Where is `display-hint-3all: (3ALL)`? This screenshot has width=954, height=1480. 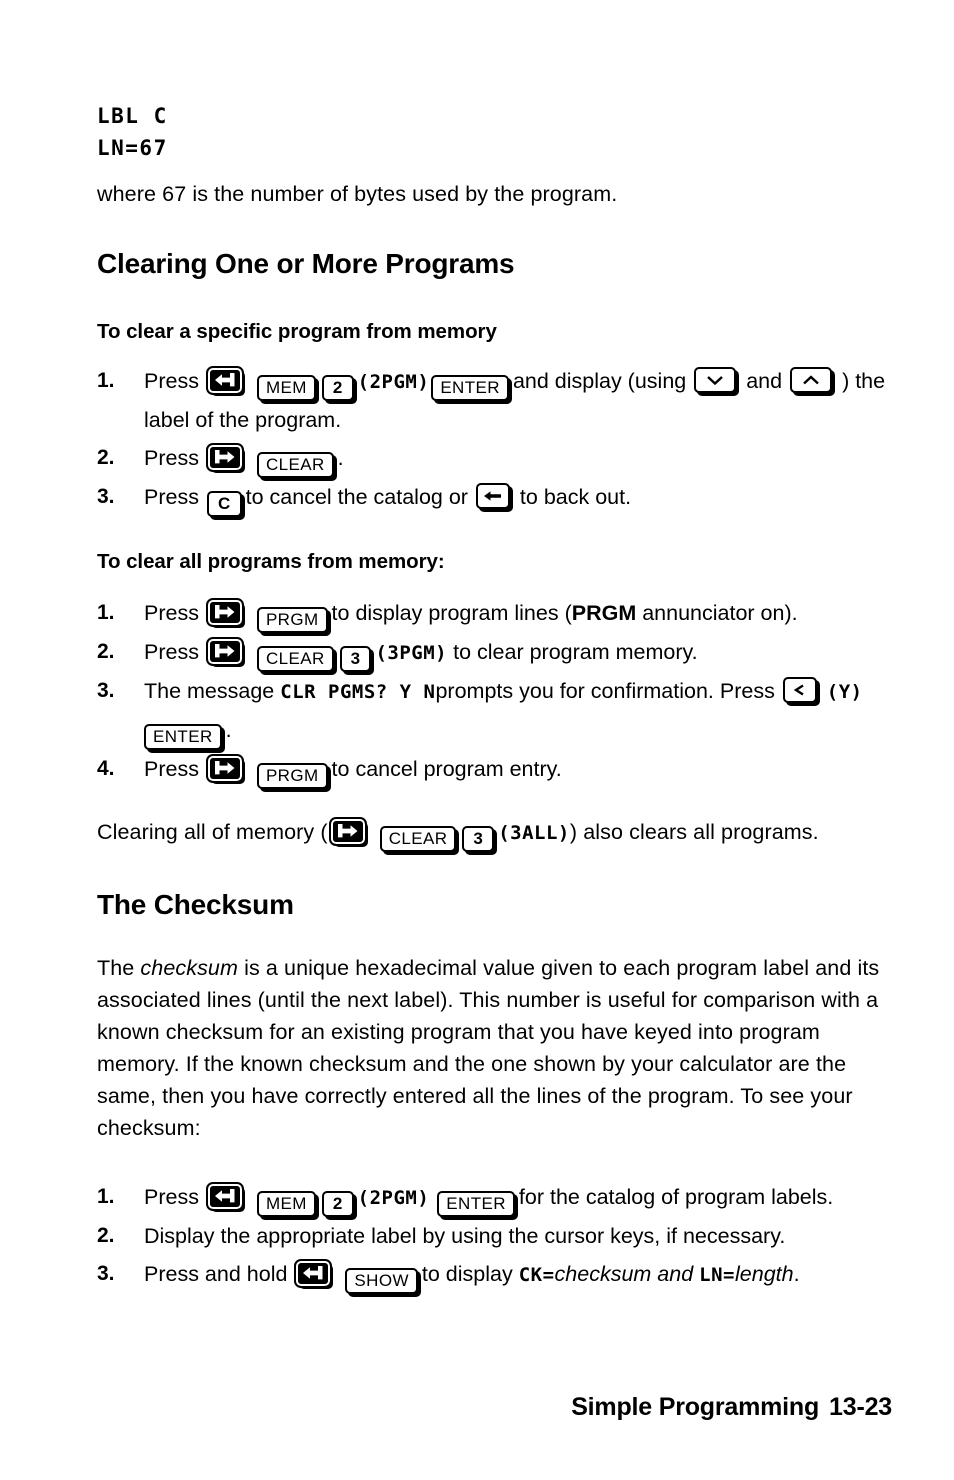
display-hint-3all: (3ALL) is located at coordinates (534, 833).